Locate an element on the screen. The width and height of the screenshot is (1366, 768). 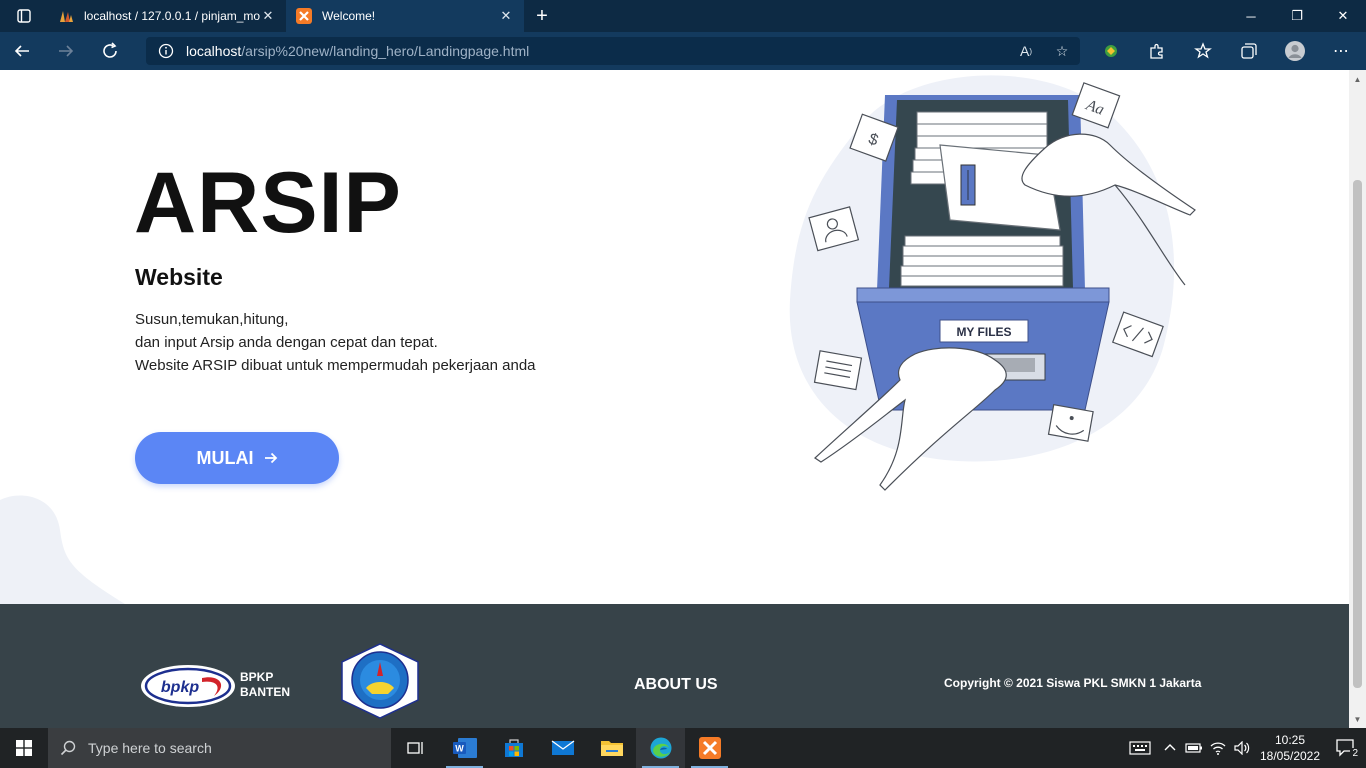
taskbar-word: W is located at coordinates (464, 748).